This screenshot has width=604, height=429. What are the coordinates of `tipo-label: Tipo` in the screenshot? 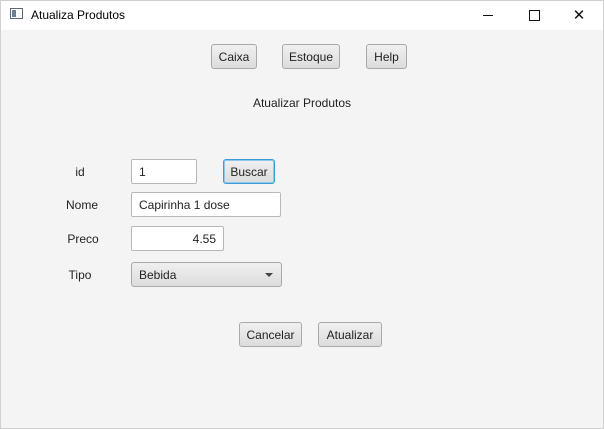 It's located at (80, 275).